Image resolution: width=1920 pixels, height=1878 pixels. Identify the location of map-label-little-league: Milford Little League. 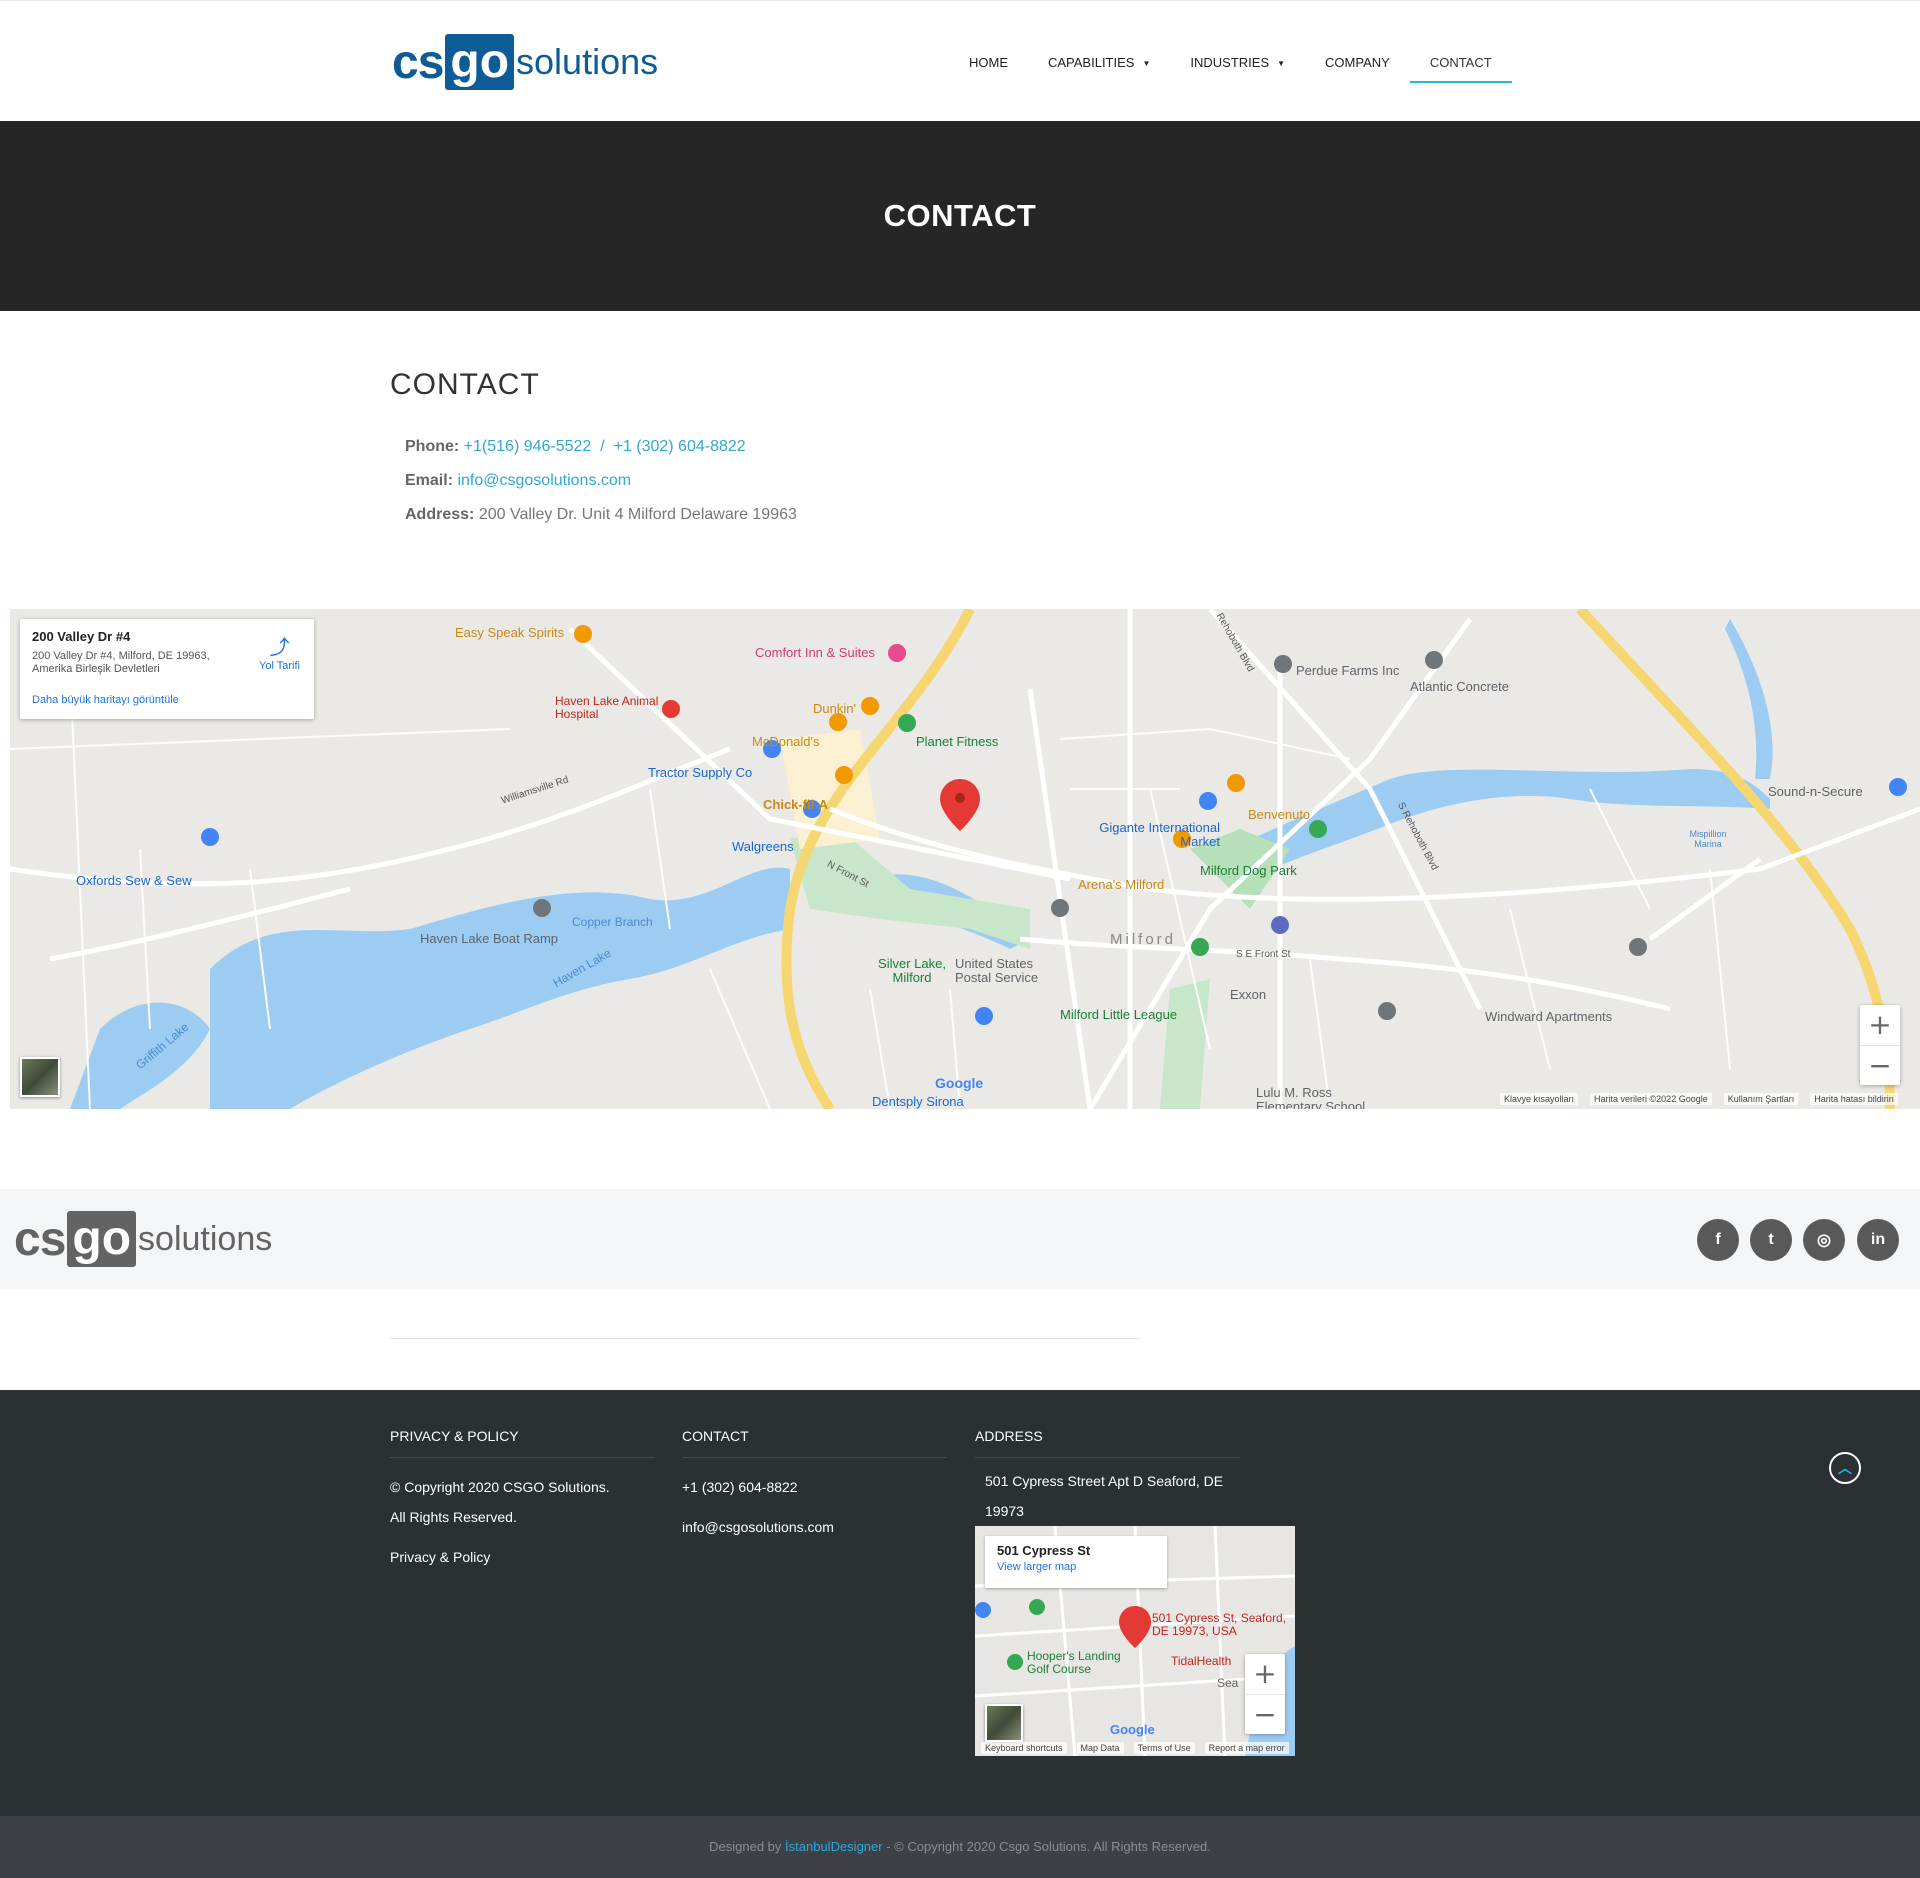
(1118, 1014).